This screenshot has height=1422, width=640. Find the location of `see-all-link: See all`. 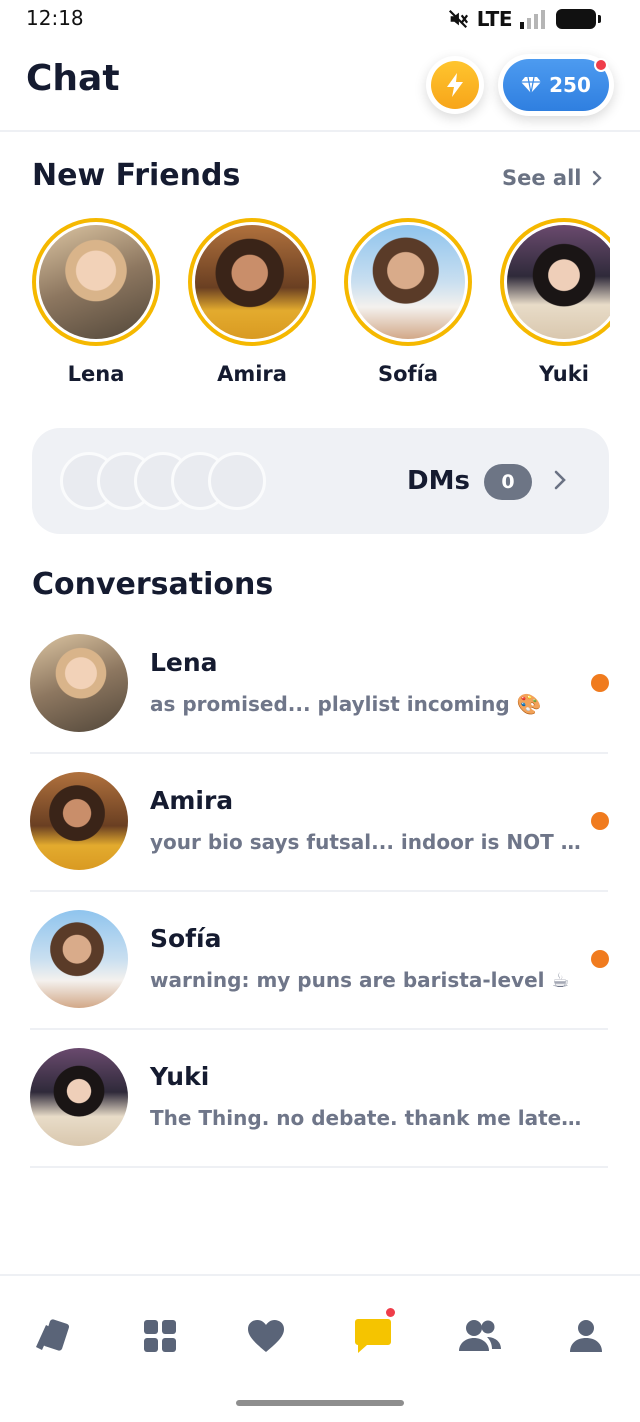

see-all-link: See all is located at coordinates (552, 178).